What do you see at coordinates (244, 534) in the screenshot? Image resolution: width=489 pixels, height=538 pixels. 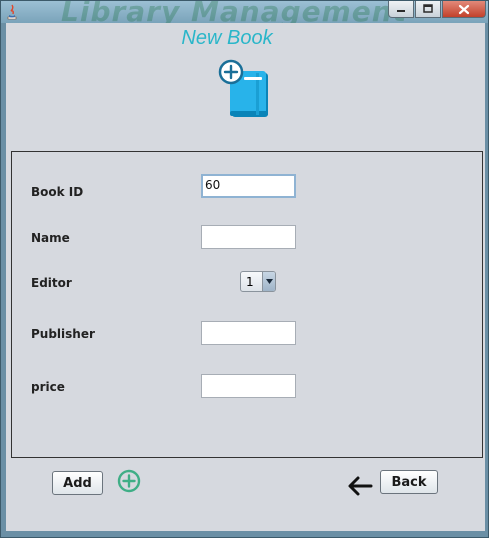 I see `window-bottom-border` at bounding box center [244, 534].